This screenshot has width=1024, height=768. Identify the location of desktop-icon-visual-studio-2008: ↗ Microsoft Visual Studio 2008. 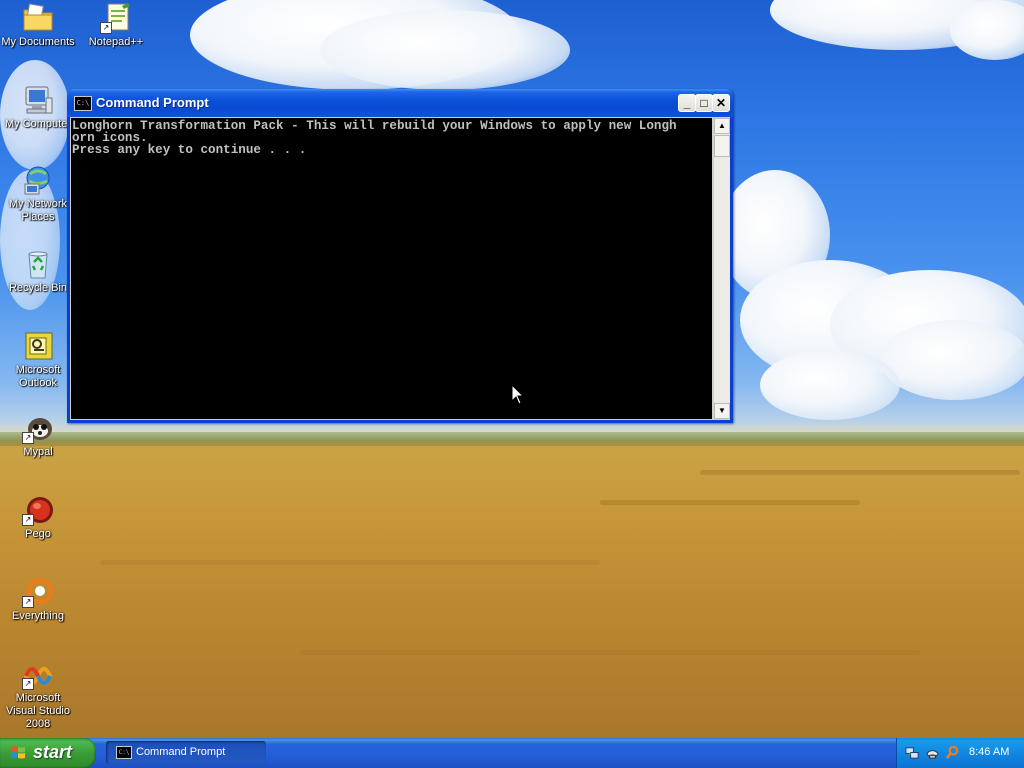
(38, 694).